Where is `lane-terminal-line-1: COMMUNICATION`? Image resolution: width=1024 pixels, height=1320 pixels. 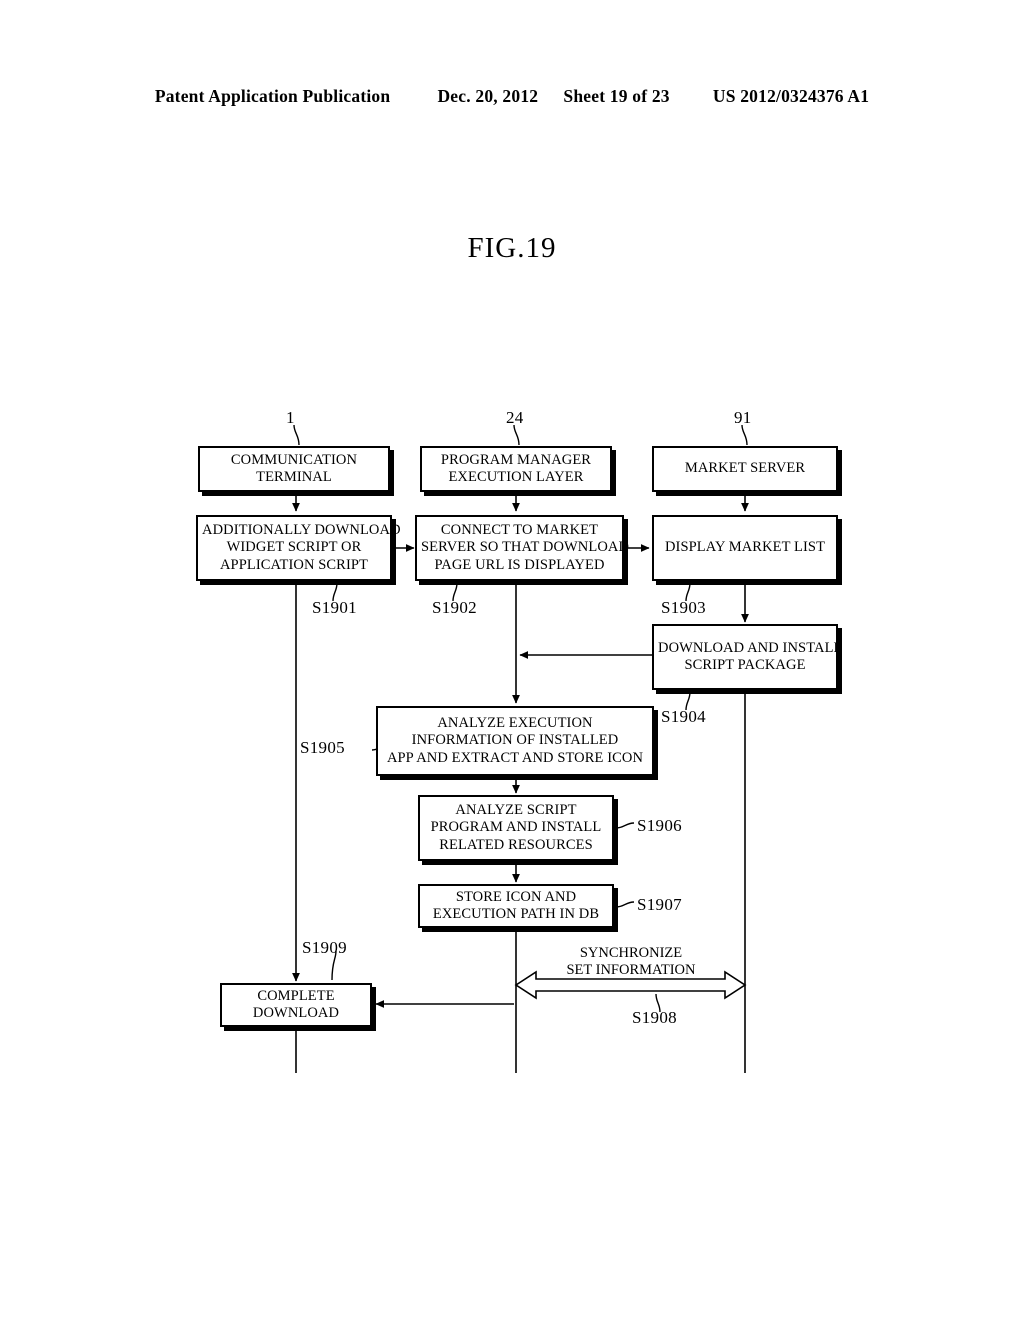
lane-terminal-line-1: COMMUNICATION is located at coordinates (294, 459).